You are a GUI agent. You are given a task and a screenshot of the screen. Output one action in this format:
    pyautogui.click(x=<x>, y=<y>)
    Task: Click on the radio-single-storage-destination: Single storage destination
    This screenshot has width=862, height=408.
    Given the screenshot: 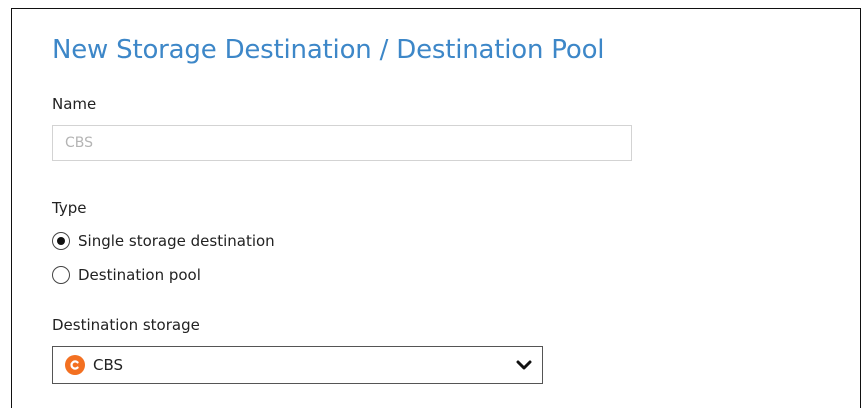 What is the action you would take?
    pyautogui.click(x=163, y=241)
    